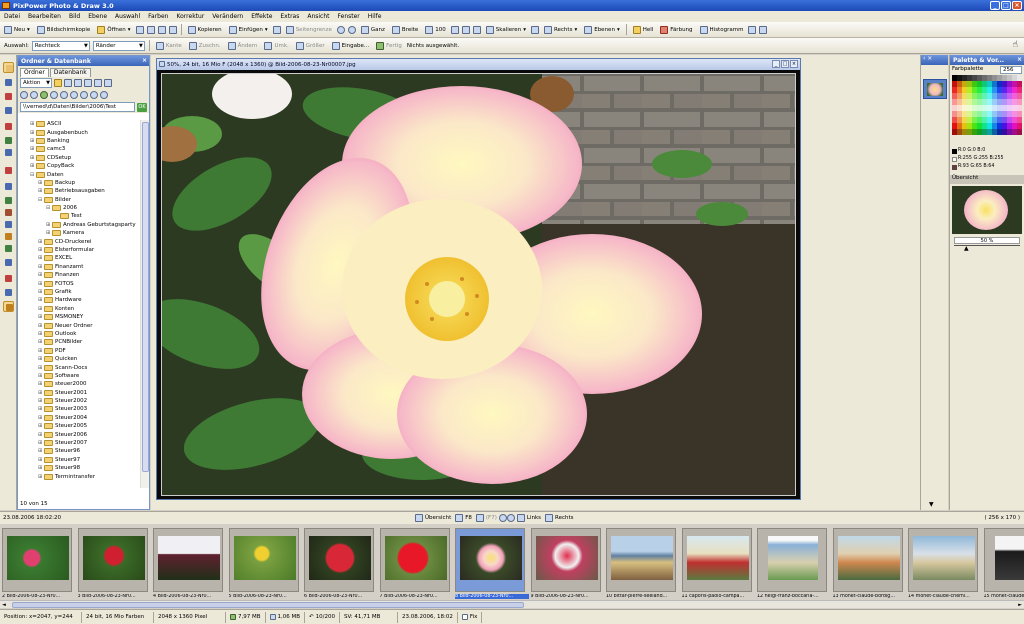 The image size is (1024, 624). I want to click on tint-button: Färbung, so click(676, 30).